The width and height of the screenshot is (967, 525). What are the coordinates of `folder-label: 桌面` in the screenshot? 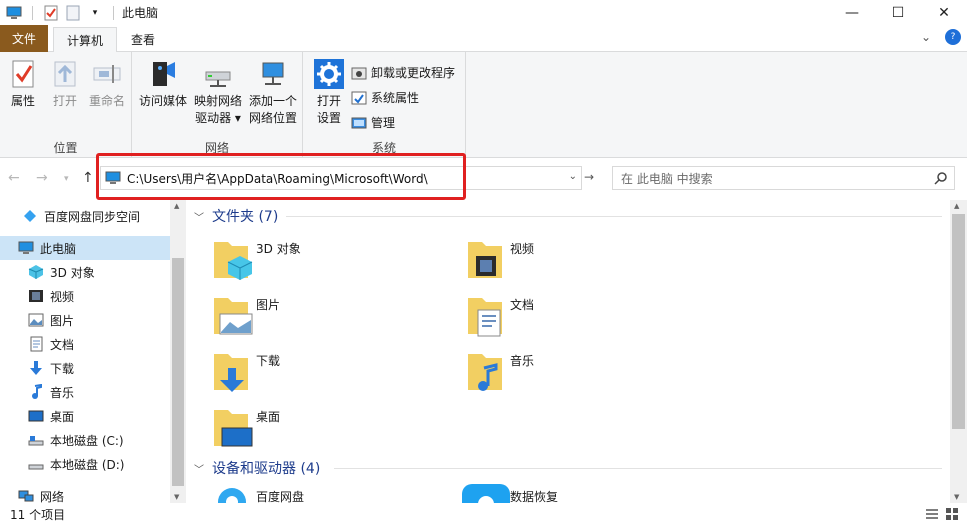 It's located at (268, 417).